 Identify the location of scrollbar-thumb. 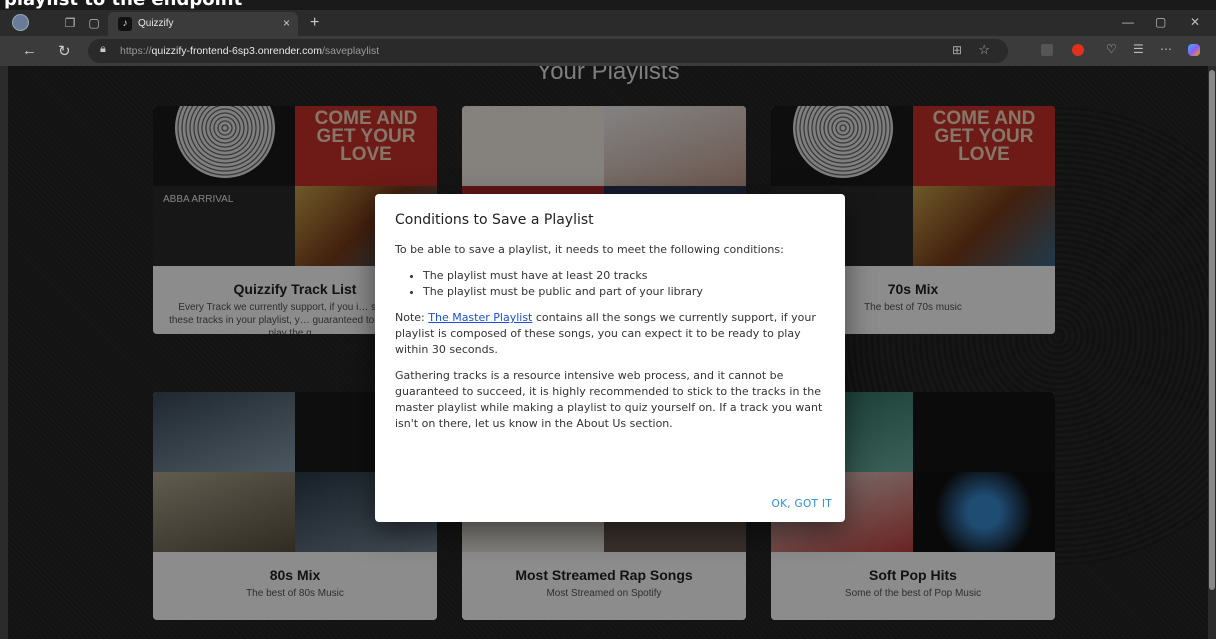
(1212, 330).